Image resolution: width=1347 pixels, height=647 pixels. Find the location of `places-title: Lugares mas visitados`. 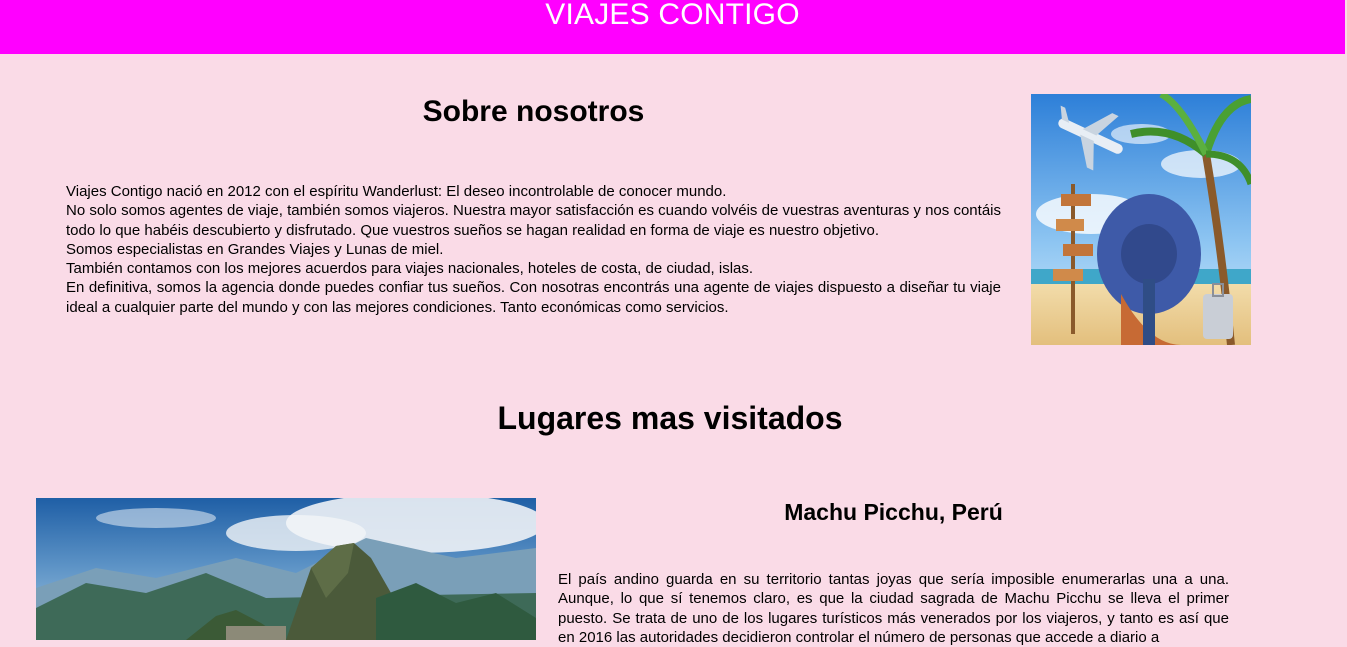

places-title: Lugares mas visitados is located at coordinates (670, 418).